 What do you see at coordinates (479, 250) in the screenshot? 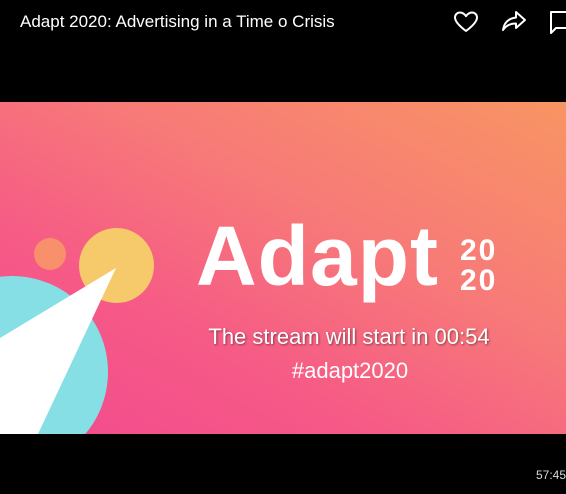
I see `year-top: 20` at bounding box center [479, 250].